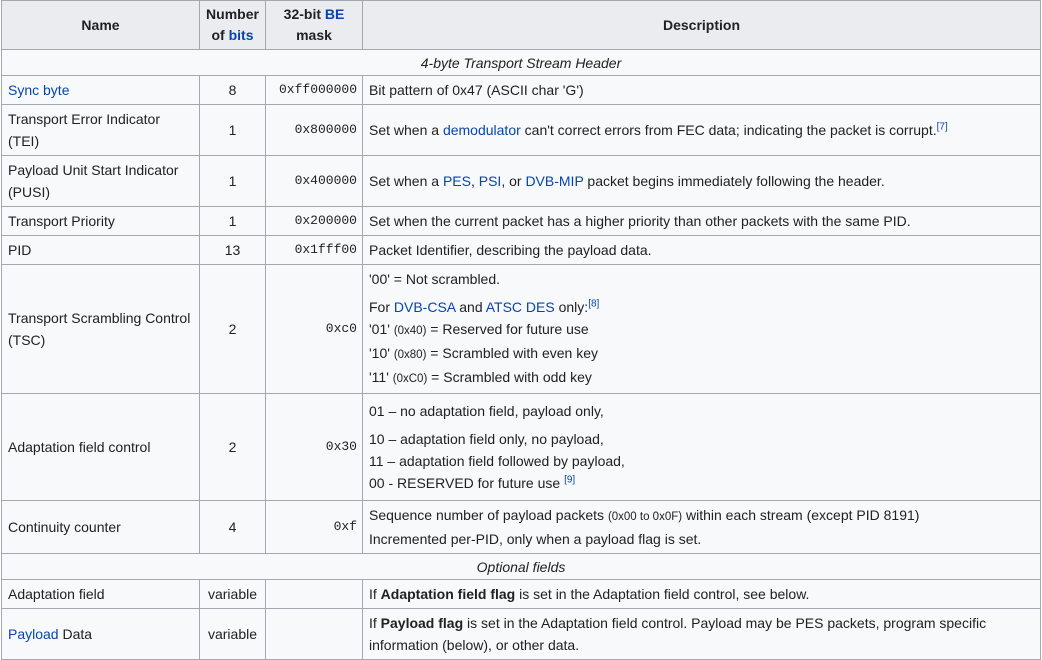 Image resolution: width=1042 pixels, height=660 pixels. I want to click on wiki-link: DVB-CSA, so click(424, 307).